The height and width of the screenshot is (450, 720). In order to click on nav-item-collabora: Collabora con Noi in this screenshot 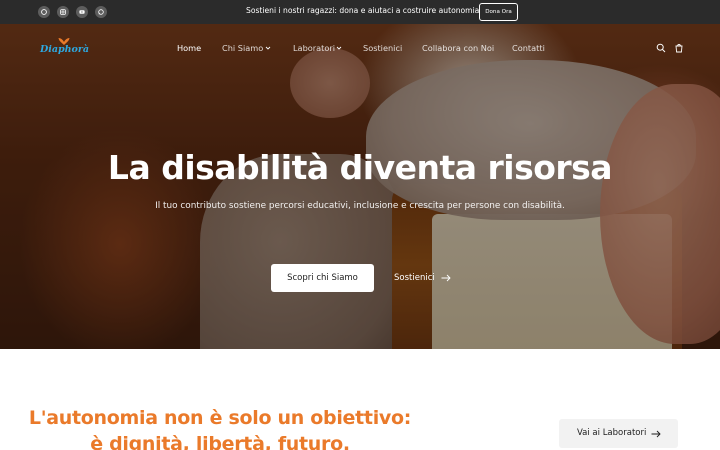, I will do `click(458, 48)`.